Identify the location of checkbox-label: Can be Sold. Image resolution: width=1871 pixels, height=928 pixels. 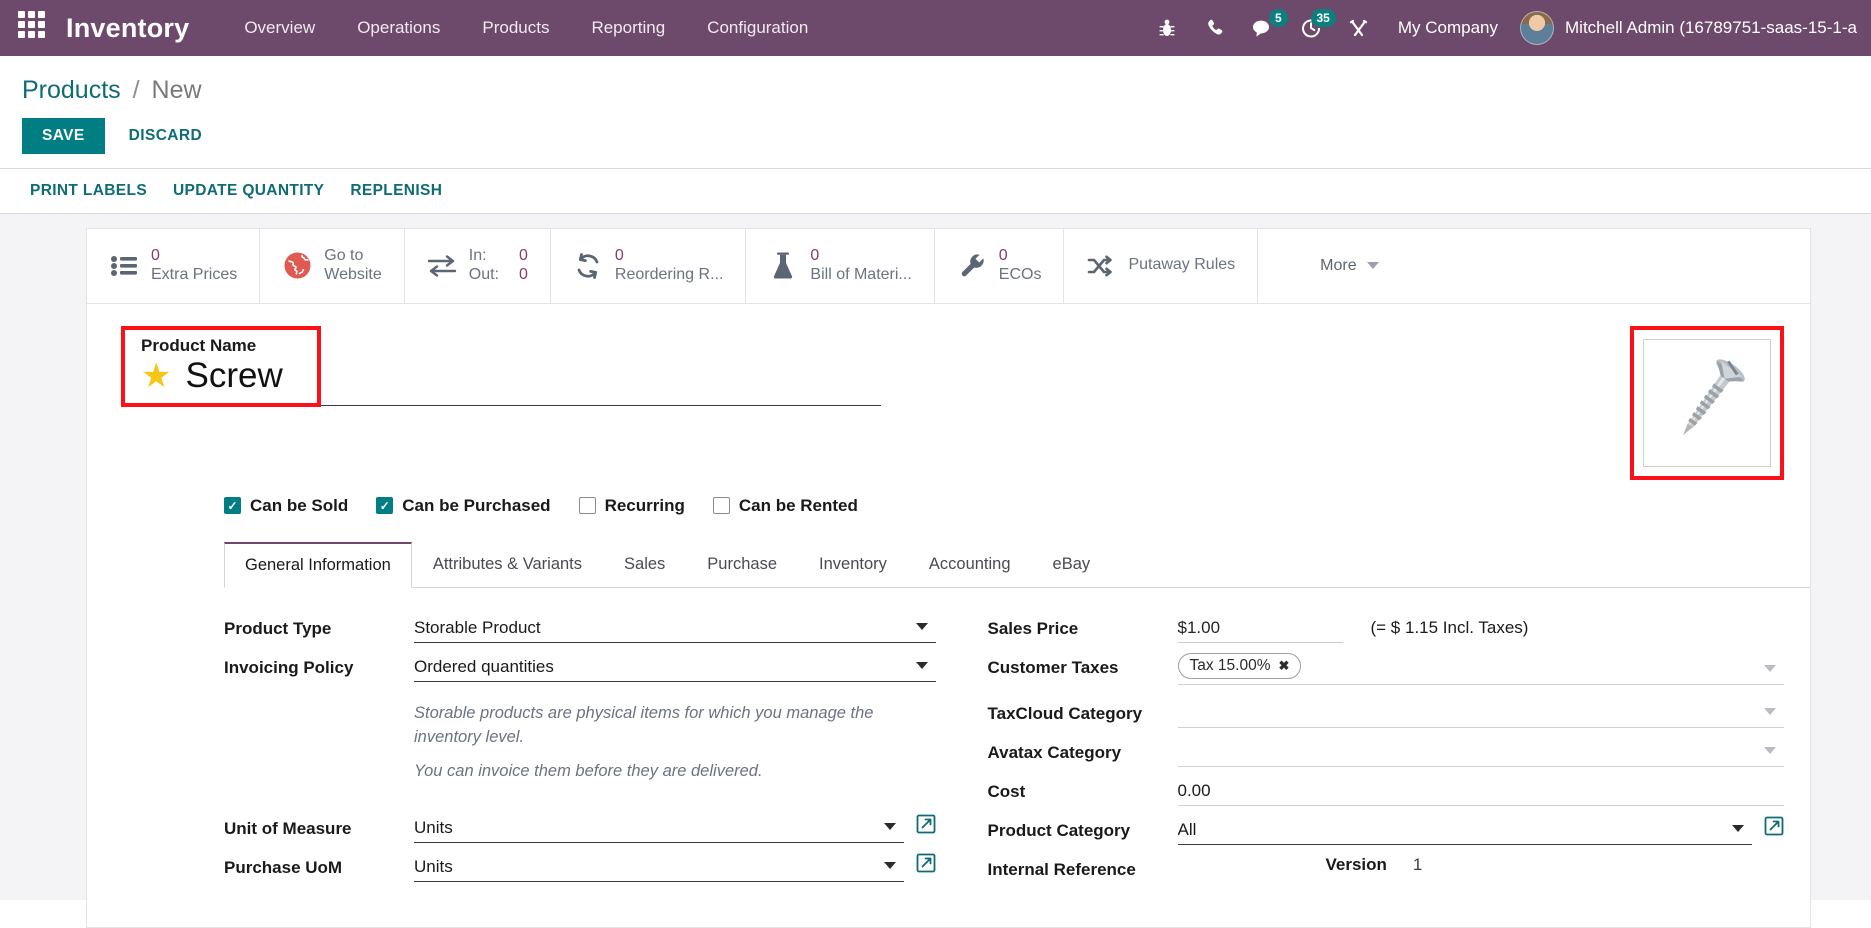
(299, 505).